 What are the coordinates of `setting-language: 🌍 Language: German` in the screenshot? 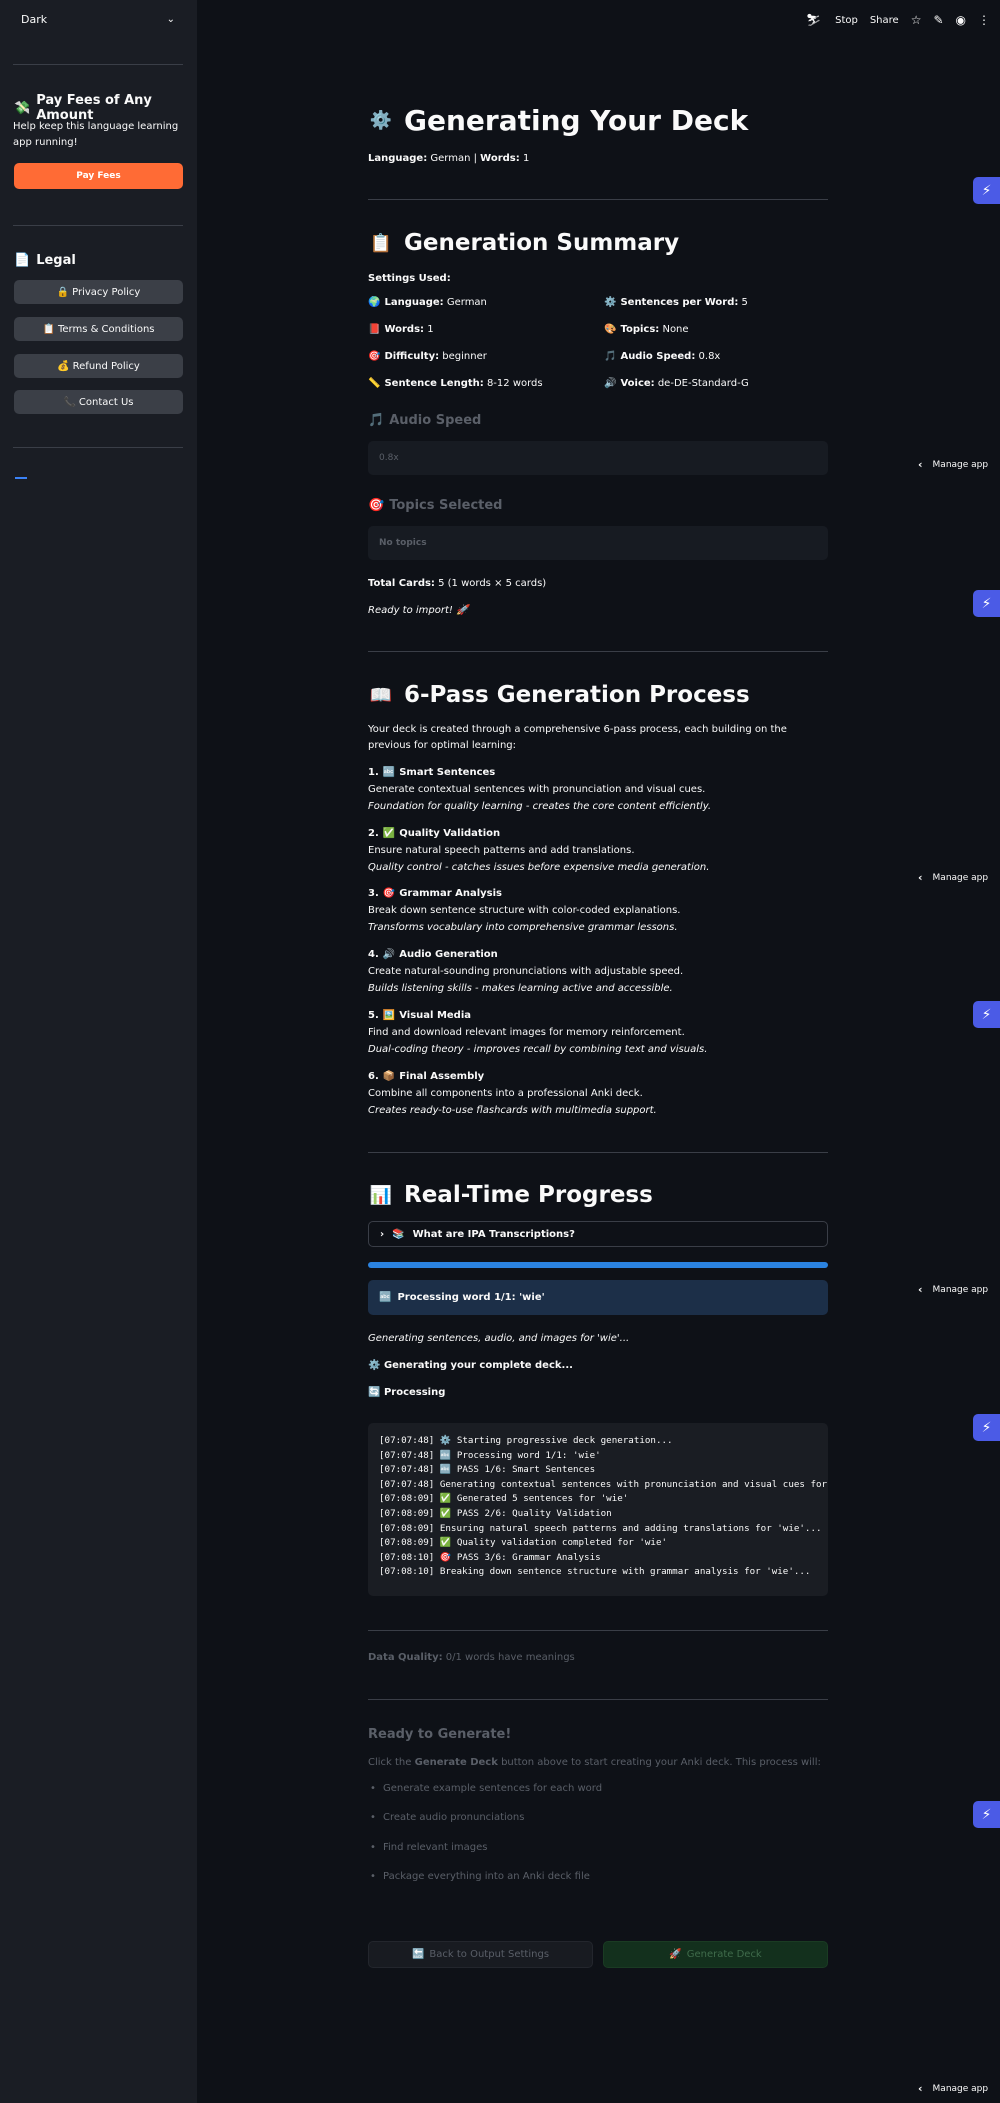 It's located at (427, 302).